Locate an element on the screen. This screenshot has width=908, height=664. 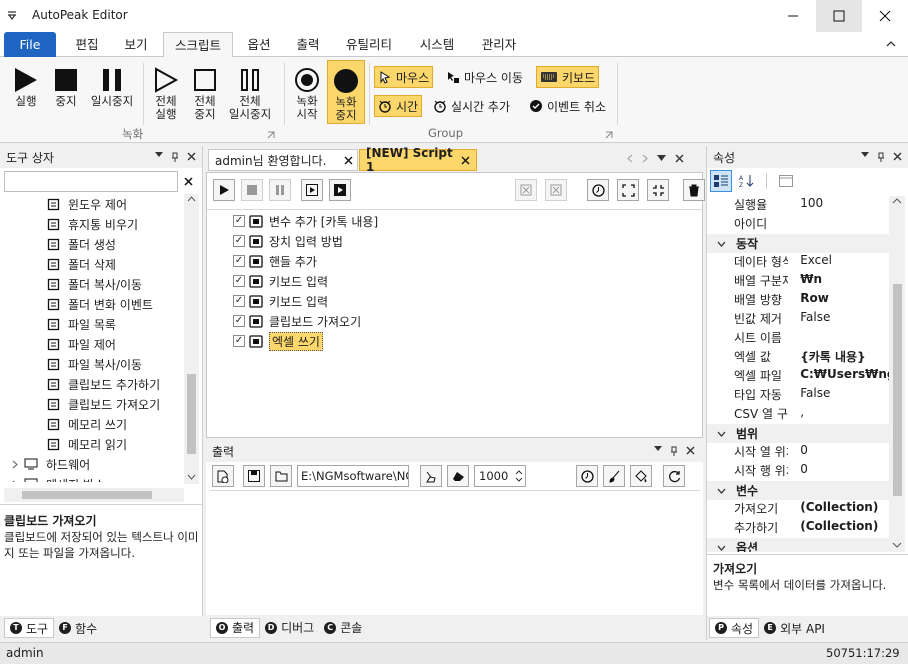
run-button: 실행 is located at coordinates (26, 86).